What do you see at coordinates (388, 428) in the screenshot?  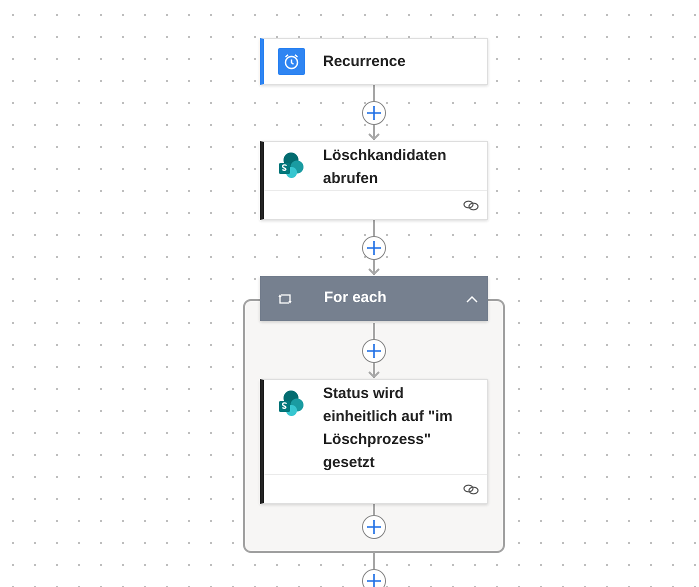 I see `step-title: Status wird einheitlich auf "im Löschprozess" gesetzt` at bounding box center [388, 428].